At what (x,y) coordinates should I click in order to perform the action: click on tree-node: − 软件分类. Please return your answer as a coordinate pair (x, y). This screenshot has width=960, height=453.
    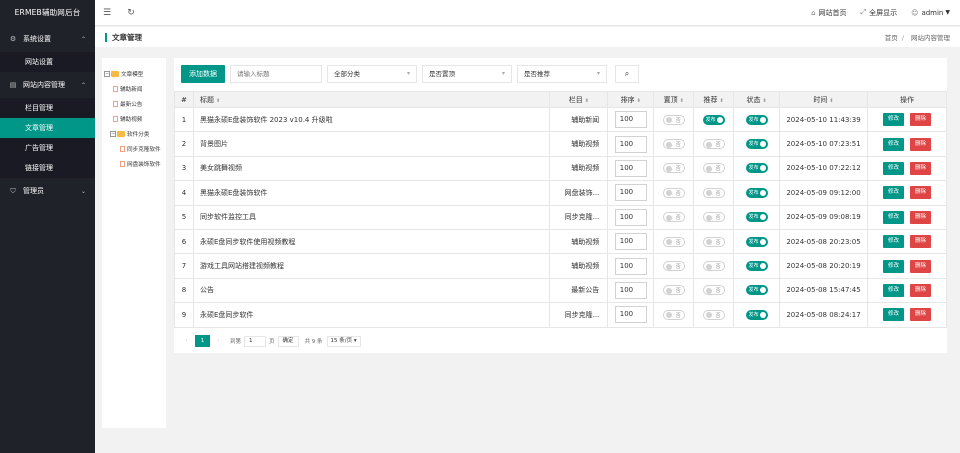
    Looking at the image, I should click on (134, 133).